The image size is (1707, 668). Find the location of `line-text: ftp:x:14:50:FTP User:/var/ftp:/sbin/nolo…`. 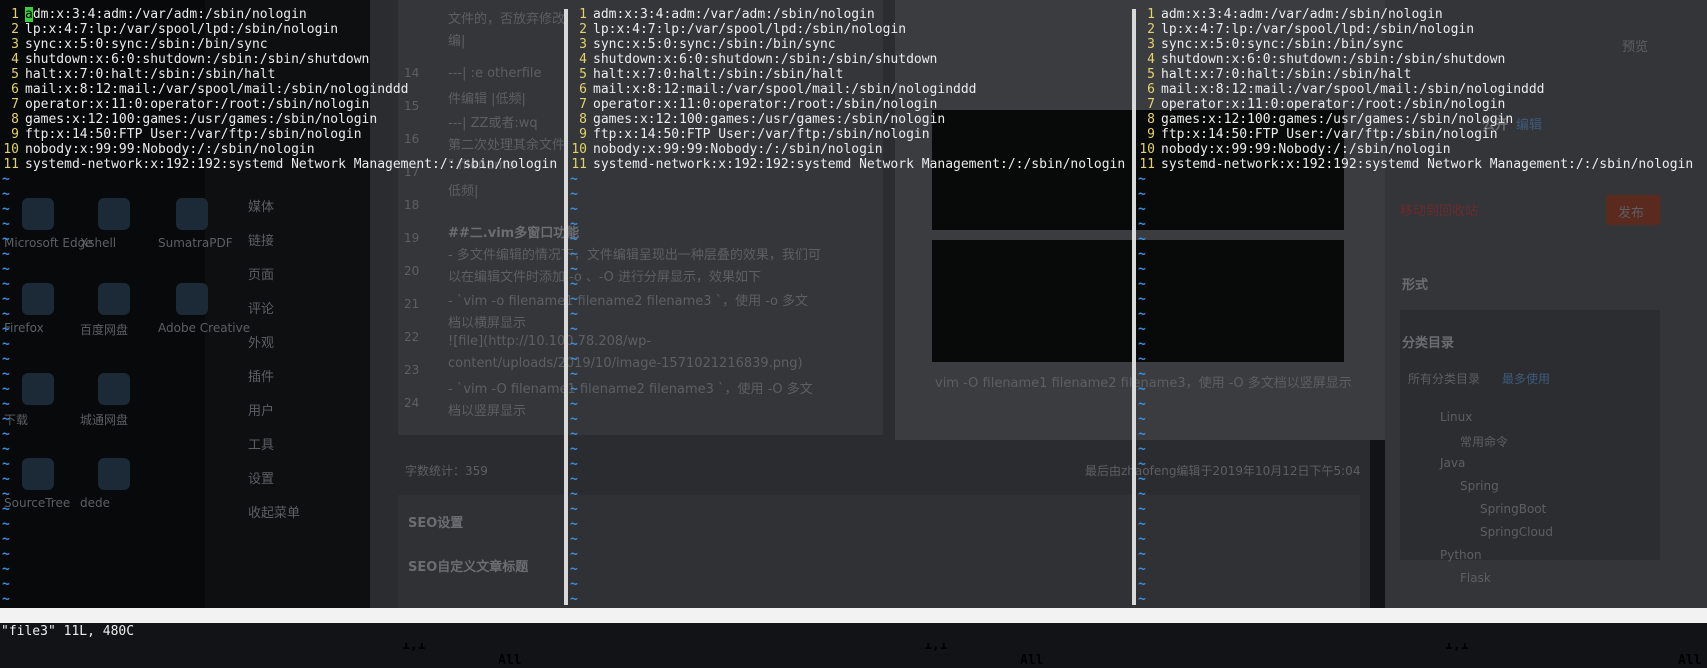

line-text: ftp:x:14:50:FTP User:/var/ftp:/sbin/nolo… is located at coordinates (761, 134).